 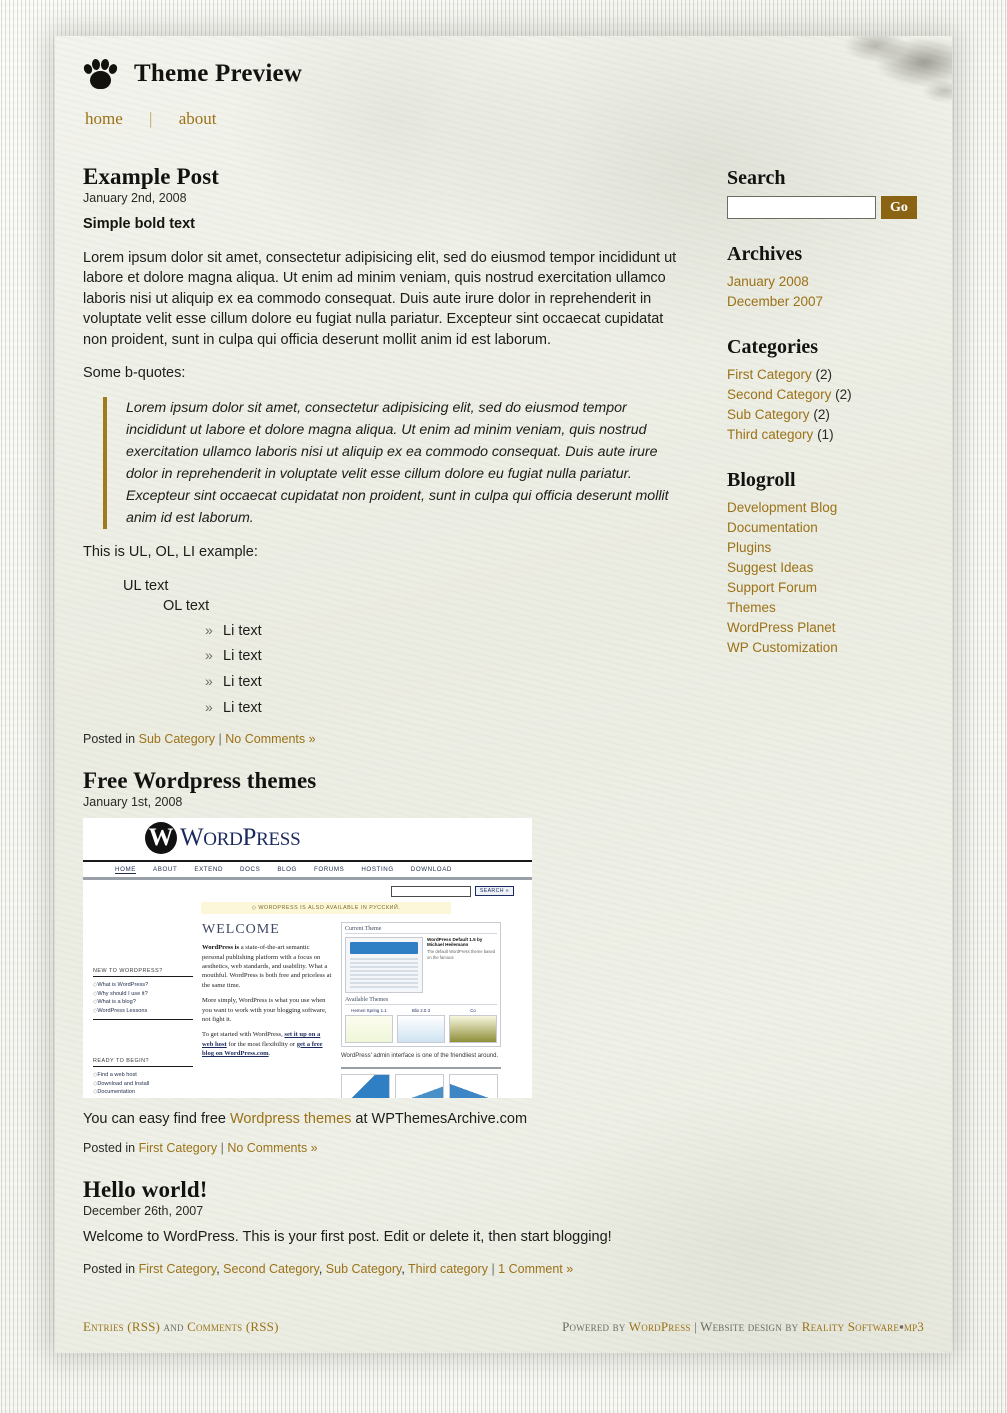 I want to click on category-link-second-category: Second Category, so click(x=779, y=394).